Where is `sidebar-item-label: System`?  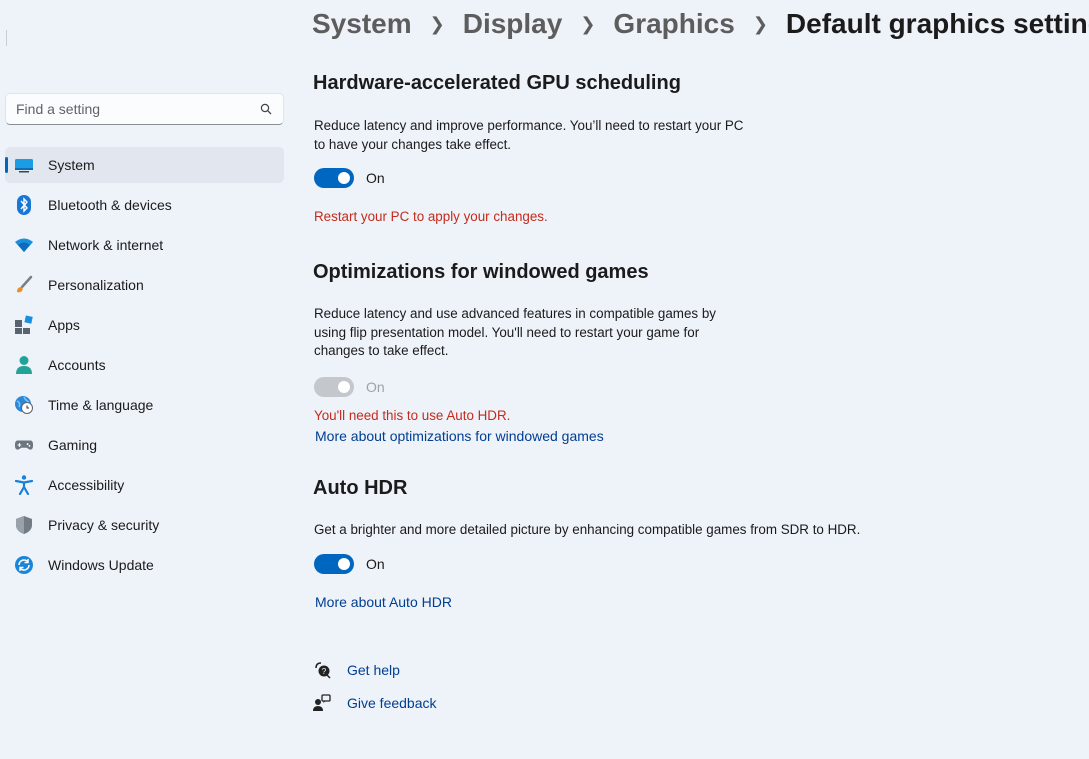
sidebar-item-label: System is located at coordinates (71, 165).